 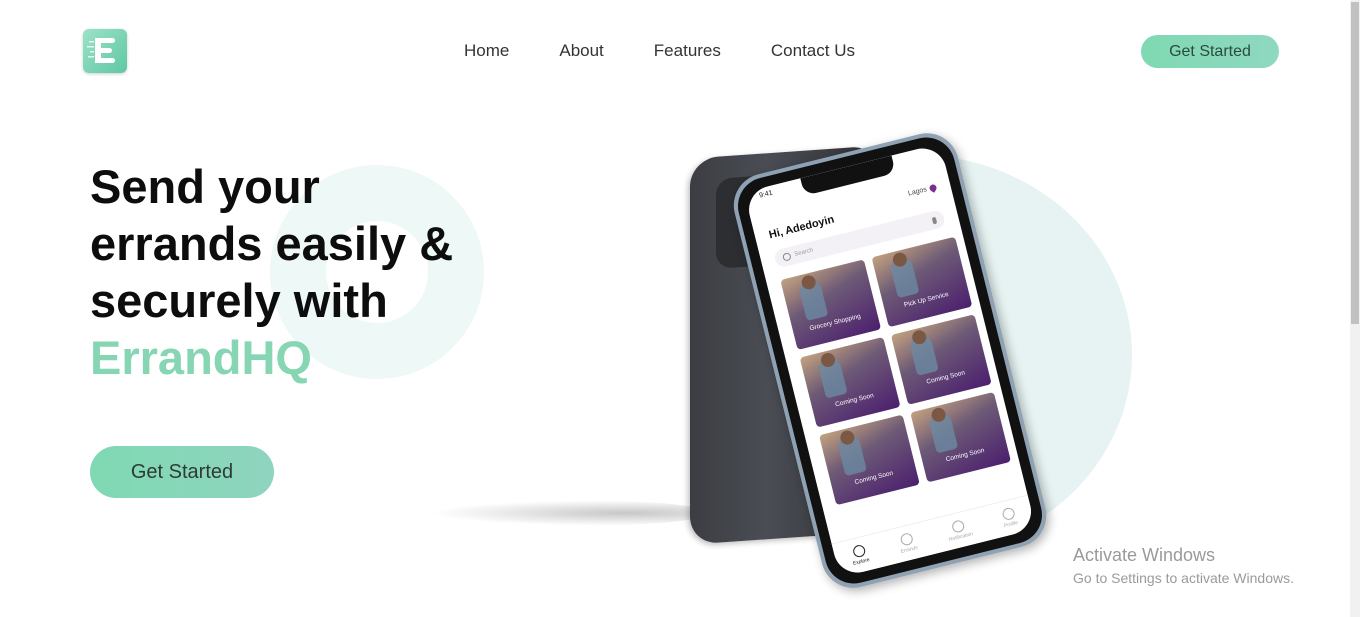 I want to click on main-nav: Home About Features Contact Us, so click(x=684, y=51).